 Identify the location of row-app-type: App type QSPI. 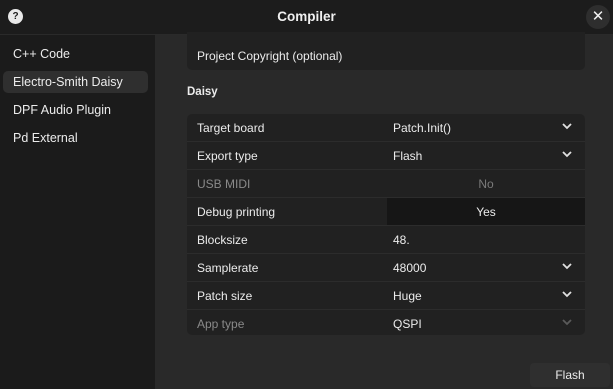
(386, 324).